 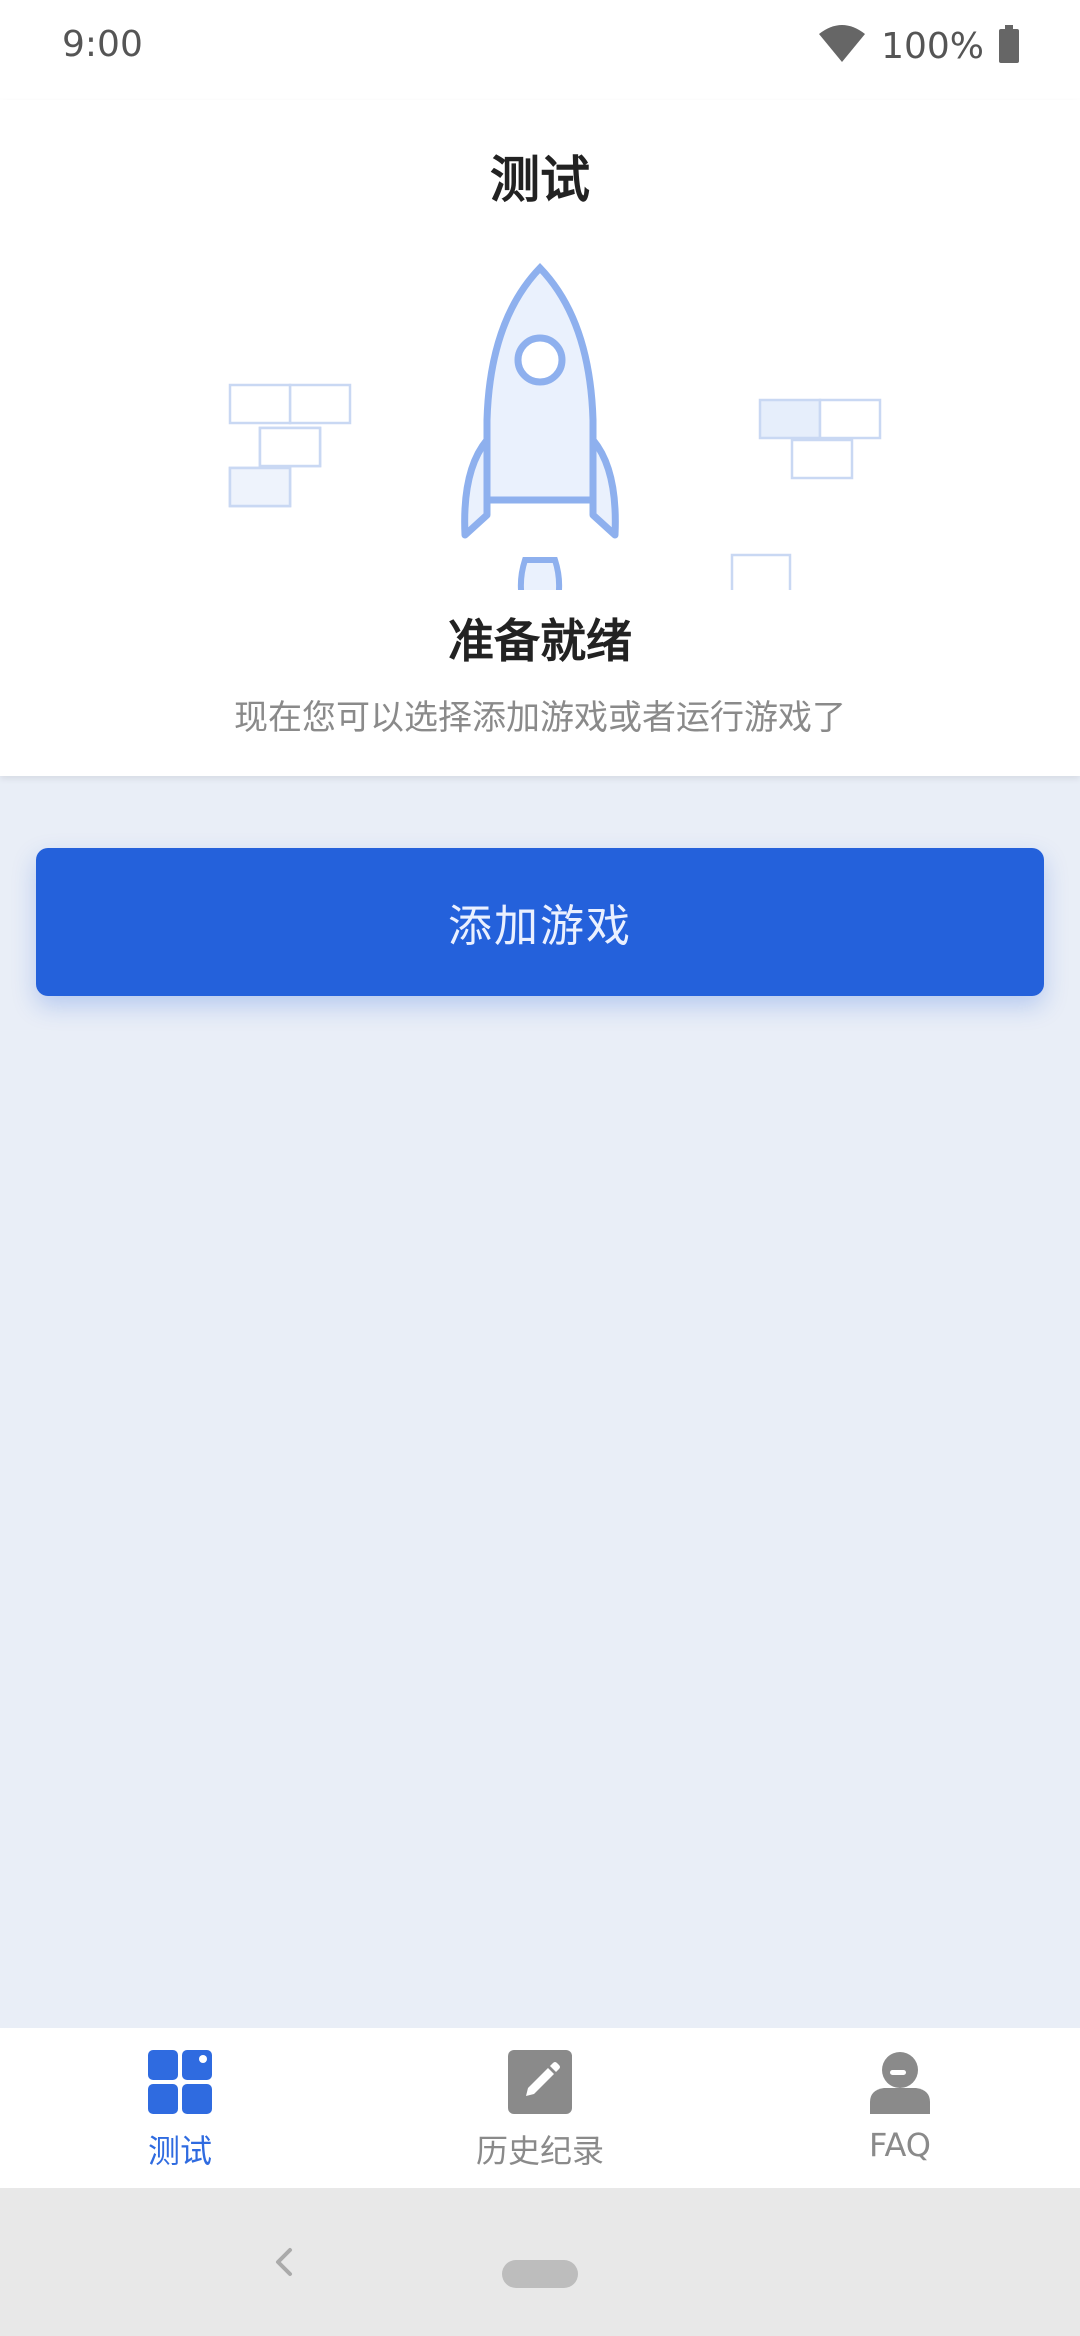 I want to click on battery-icon, so click(x=1009, y=46).